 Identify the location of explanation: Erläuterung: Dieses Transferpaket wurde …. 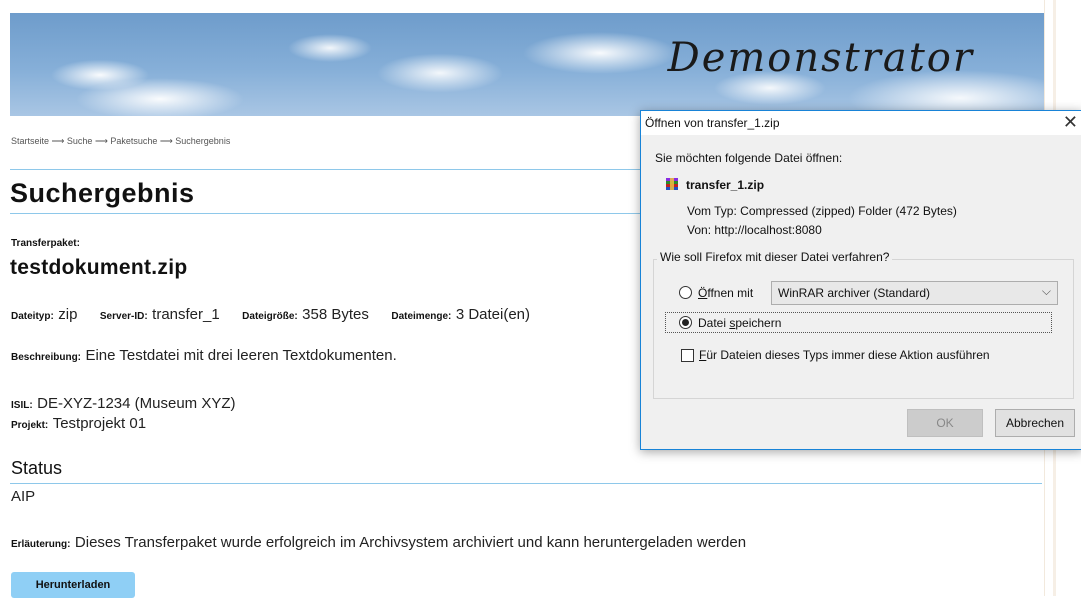
(378, 543).